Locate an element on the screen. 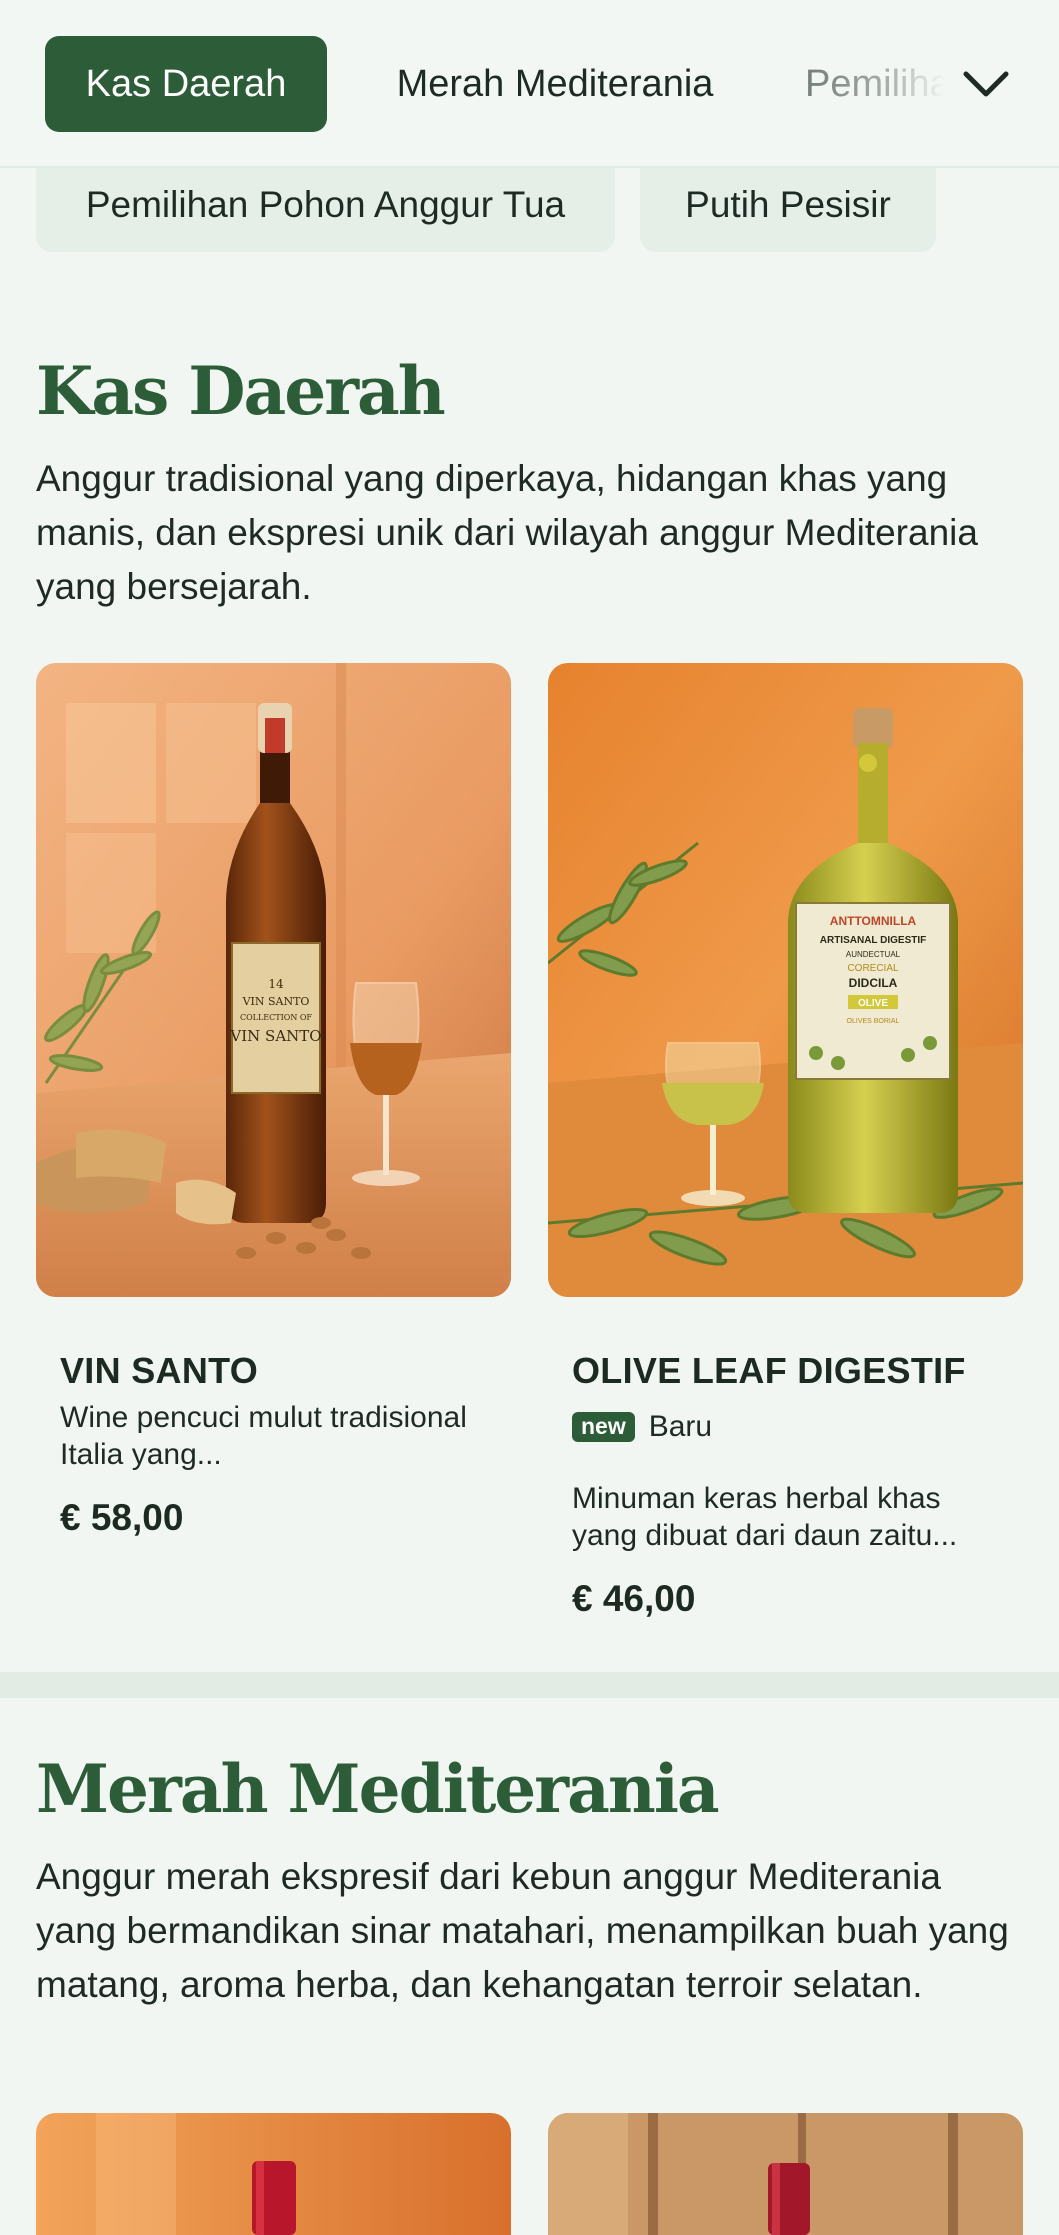  label-text: OLIVES BORIAL is located at coordinates (873, 1021).